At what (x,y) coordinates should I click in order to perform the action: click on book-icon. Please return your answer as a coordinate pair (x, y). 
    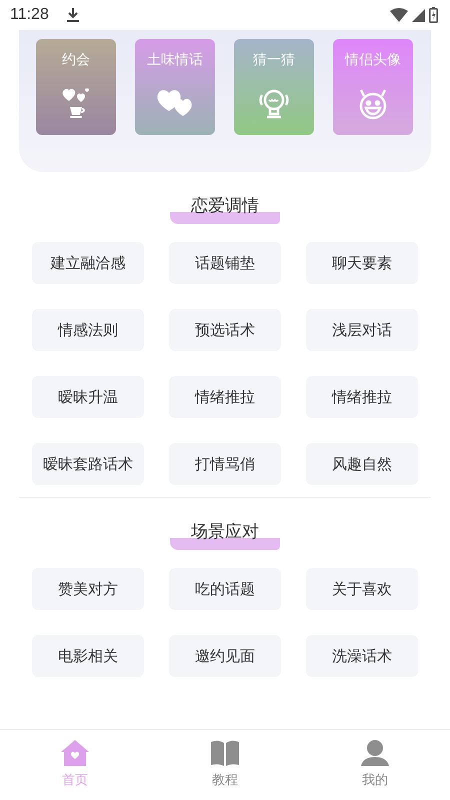
    Looking at the image, I should click on (225, 753).